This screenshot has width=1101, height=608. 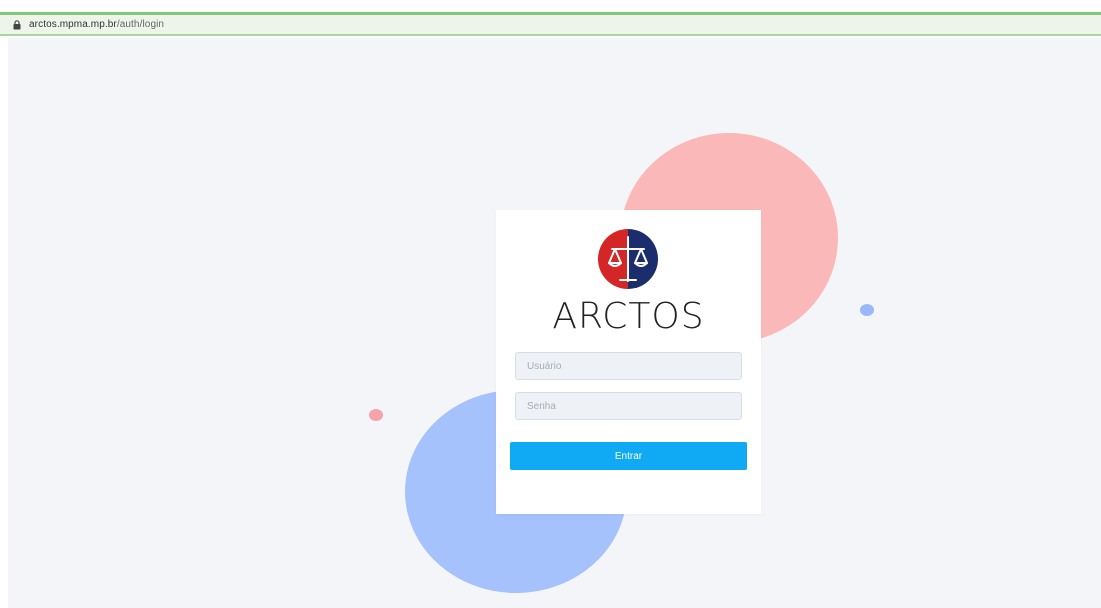 I want to click on login-card: ARCTOS Entrar, so click(x=628, y=362).